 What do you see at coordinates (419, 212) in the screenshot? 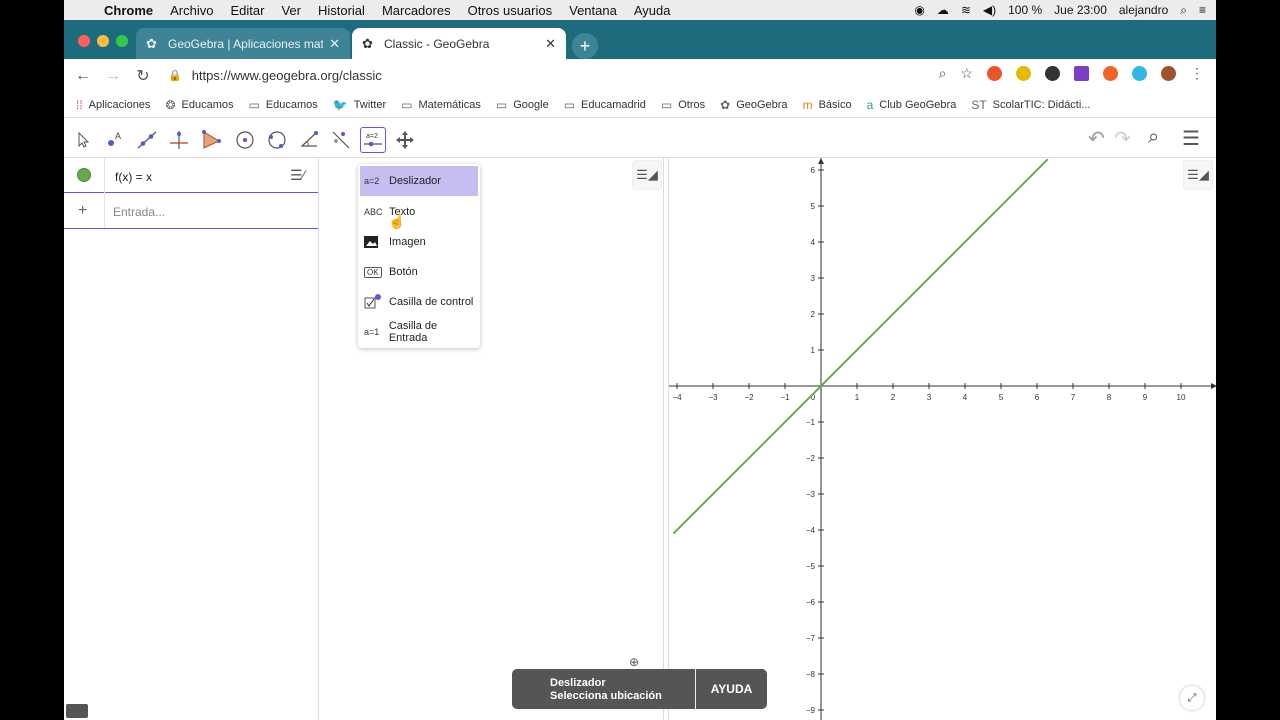
I see `menu-item-text: ABC Texto` at bounding box center [419, 212].